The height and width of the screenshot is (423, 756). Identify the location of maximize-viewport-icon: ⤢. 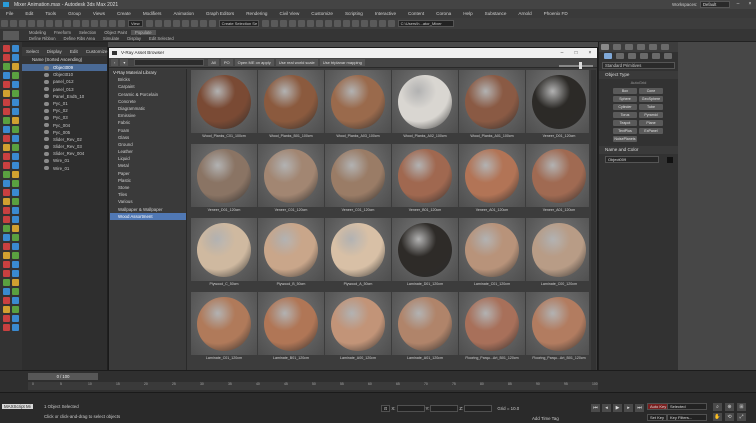
(741, 417).